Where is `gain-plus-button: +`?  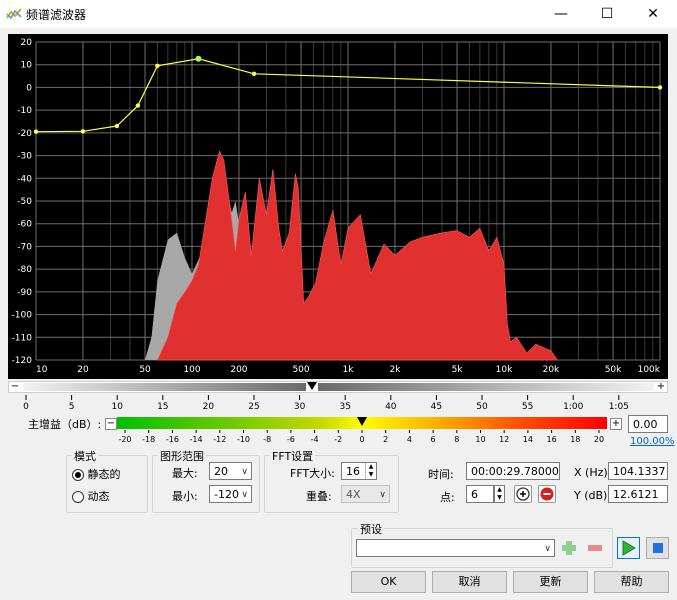 gain-plus-button: + is located at coordinates (616, 424).